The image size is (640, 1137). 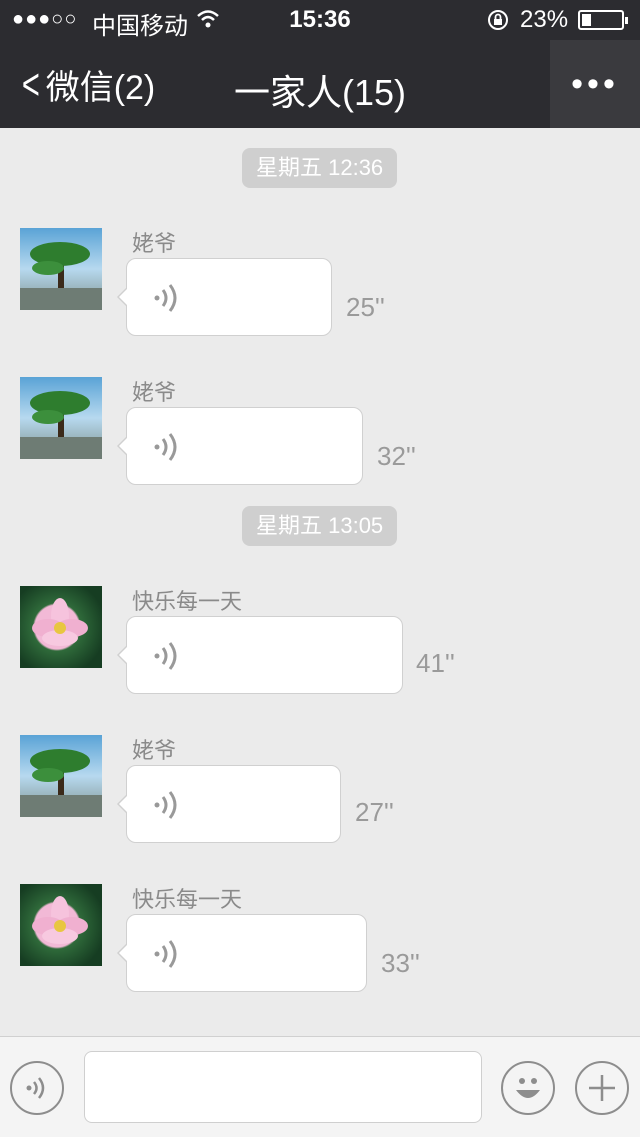 I want to click on voice-duration: 27'', so click(x=374, y=812).